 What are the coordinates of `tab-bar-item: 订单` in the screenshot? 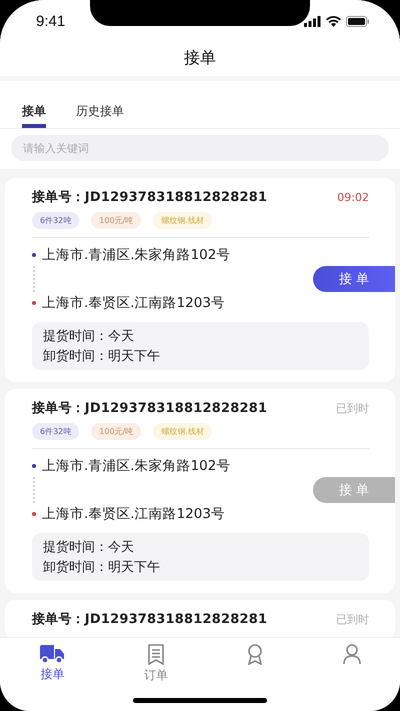 It's located at (156, 664).